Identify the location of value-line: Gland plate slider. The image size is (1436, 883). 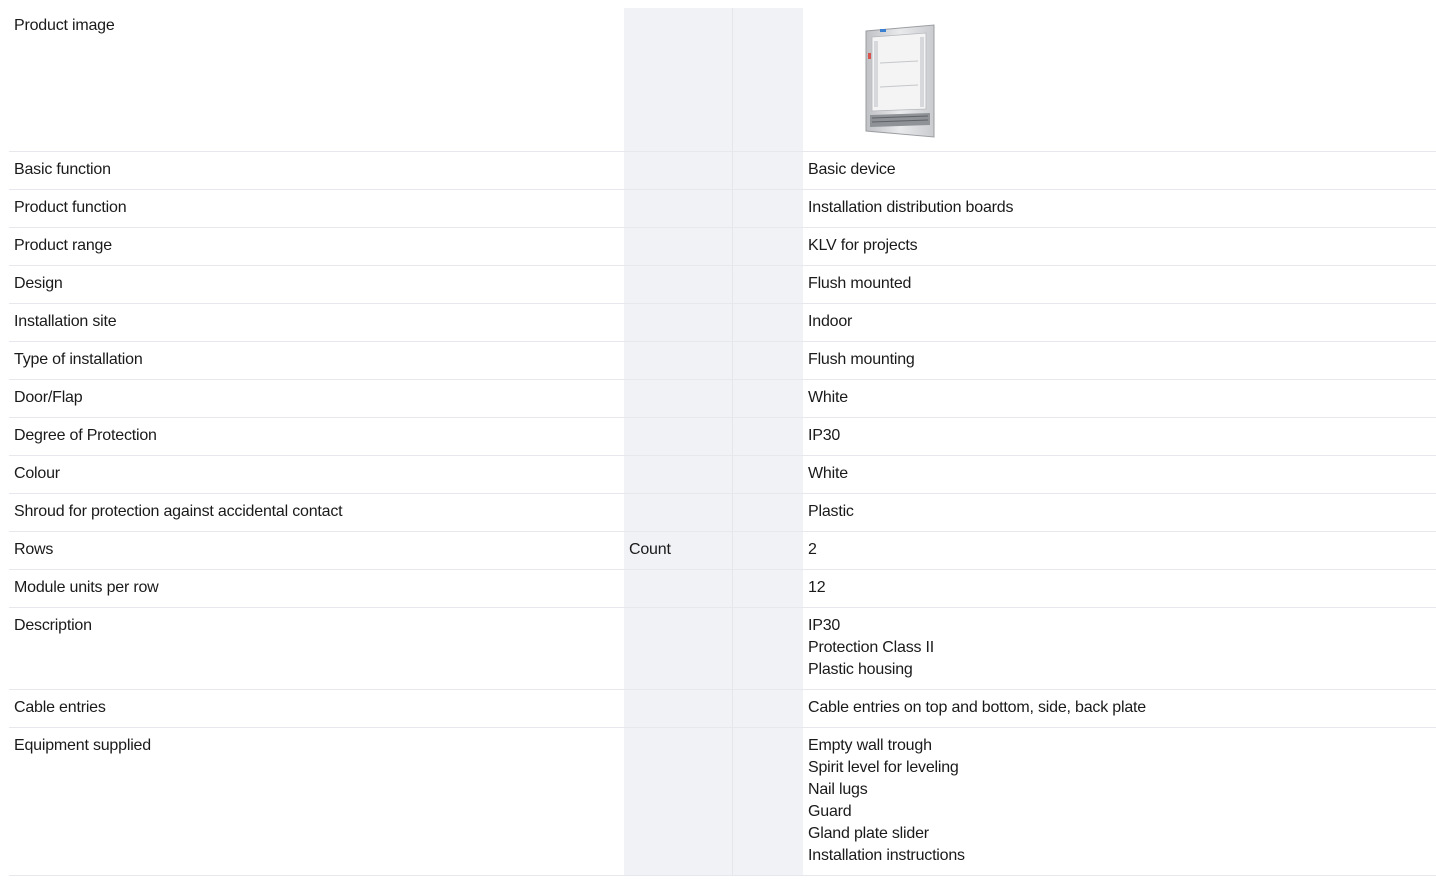
(868, 833).